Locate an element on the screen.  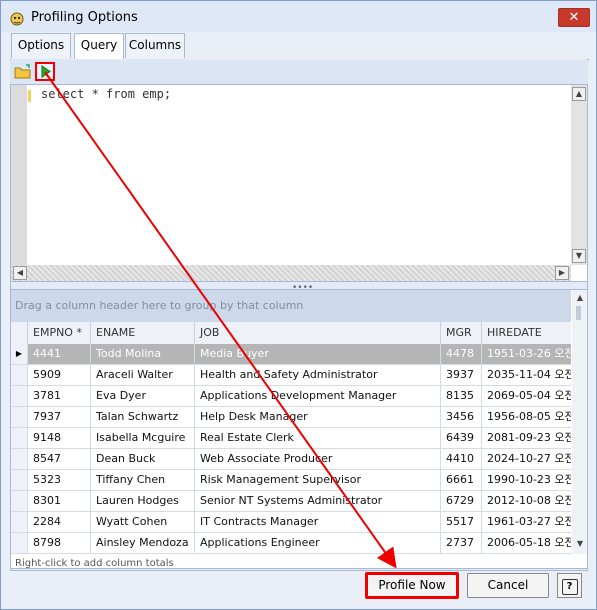
cell-hiredate: 2069-05-04 오전 is located at coordinates (526, 396).